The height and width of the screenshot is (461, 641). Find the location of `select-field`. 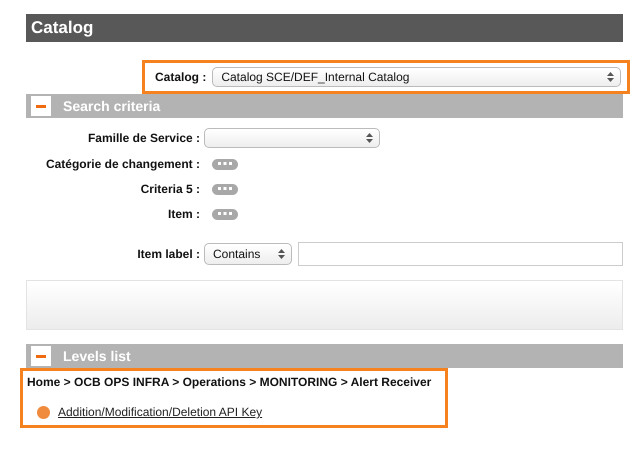

select-field is located at coordinates (292, 138).